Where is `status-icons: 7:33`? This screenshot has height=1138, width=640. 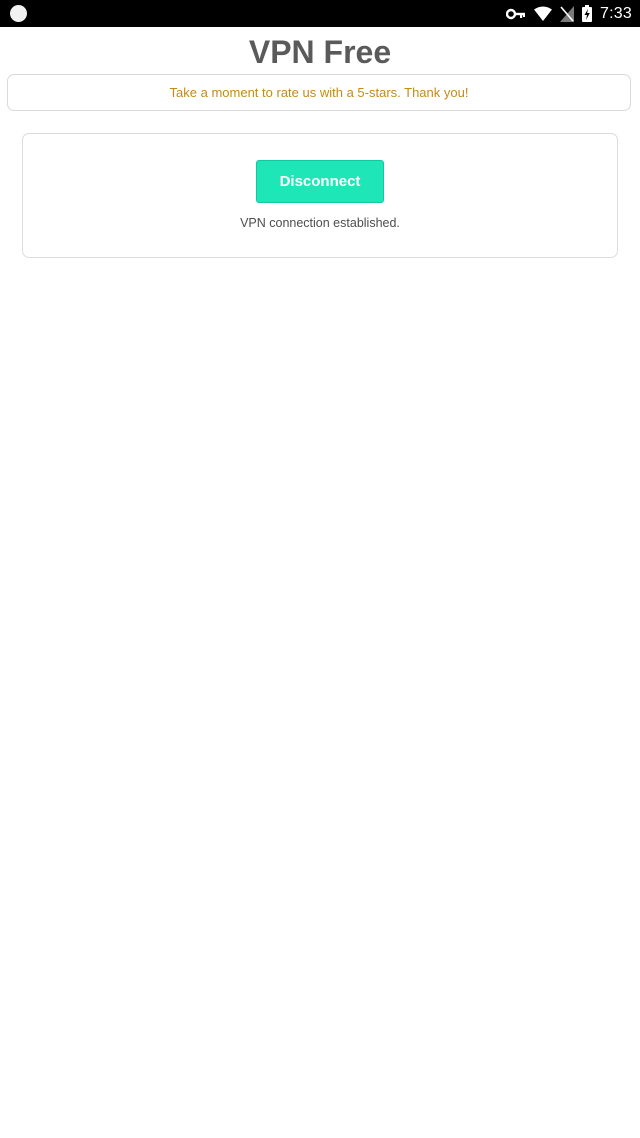
status-icons: 7:33 is located at coordinates (569, 13).